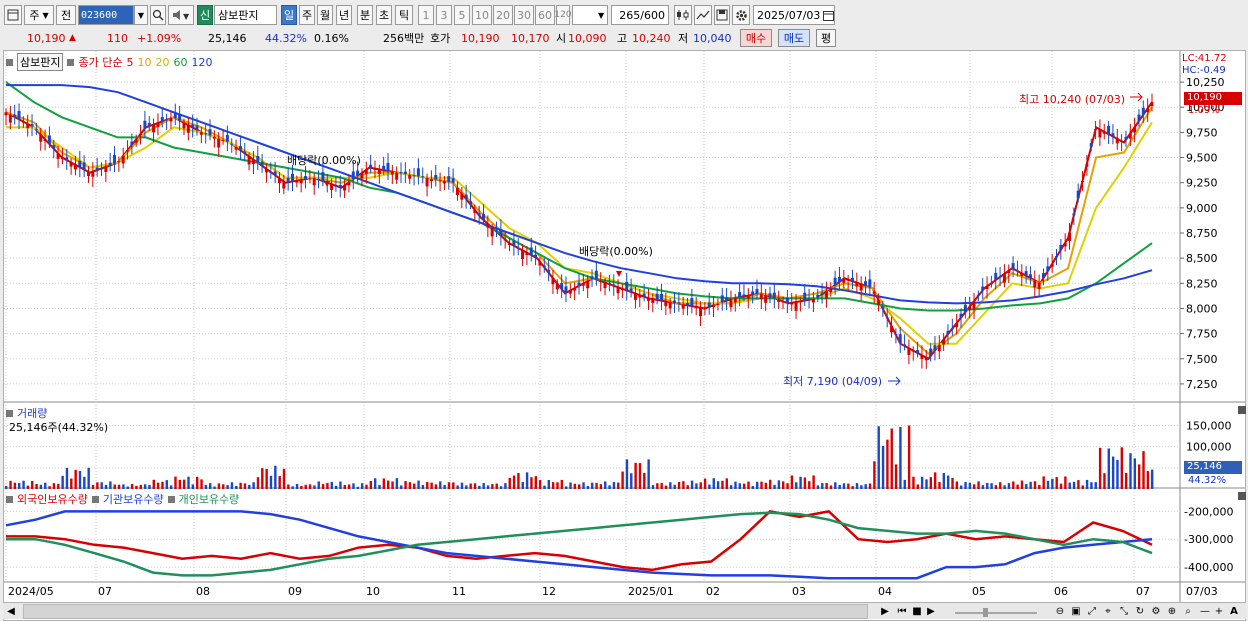  Describe the element at coordinates (1172, 611) in the screenshot. I see `zoom-in-icon: ⊕` at that location.